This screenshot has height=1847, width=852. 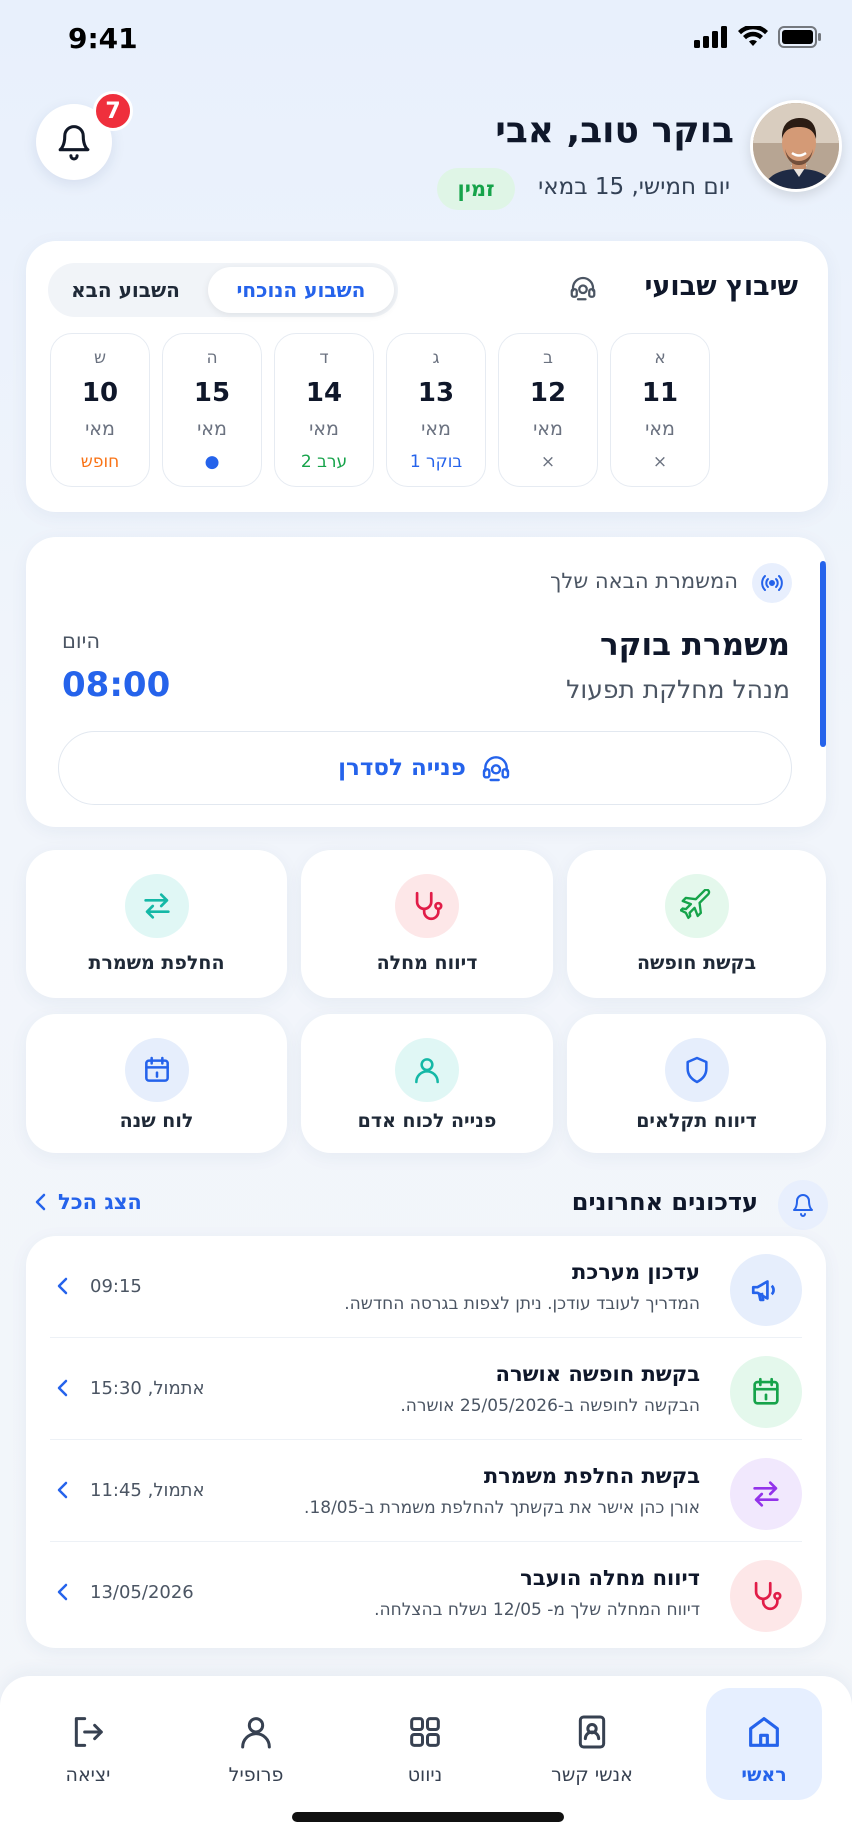 What do you see at coordinates (436, 393) in the screenshot?
I see `day-number: 13` at bounding box center [436, 393].